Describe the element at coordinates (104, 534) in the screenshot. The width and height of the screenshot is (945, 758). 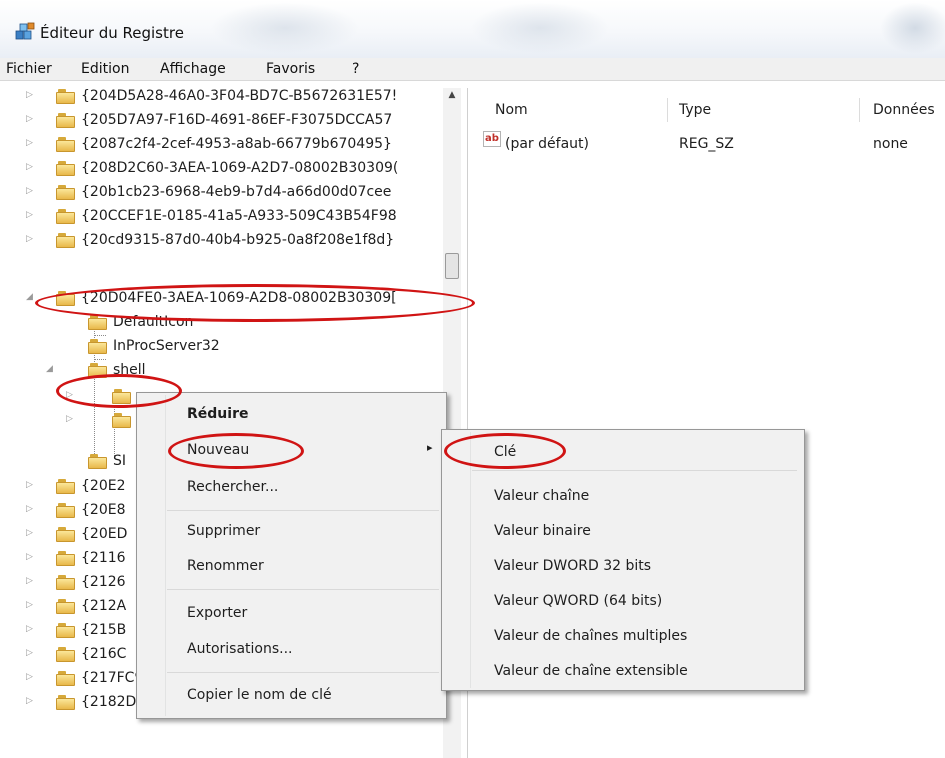
I see `tree-item-label: {20ED` at that location.